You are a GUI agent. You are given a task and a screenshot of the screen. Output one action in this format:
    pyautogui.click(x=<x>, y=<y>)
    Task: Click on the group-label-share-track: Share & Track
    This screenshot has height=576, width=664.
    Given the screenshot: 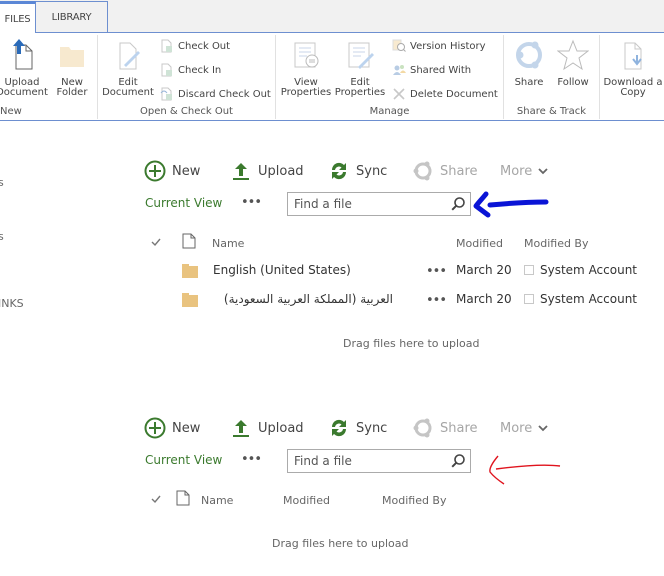 What is the action you would take?
    pyautogui.click(x=551, y=111)
    